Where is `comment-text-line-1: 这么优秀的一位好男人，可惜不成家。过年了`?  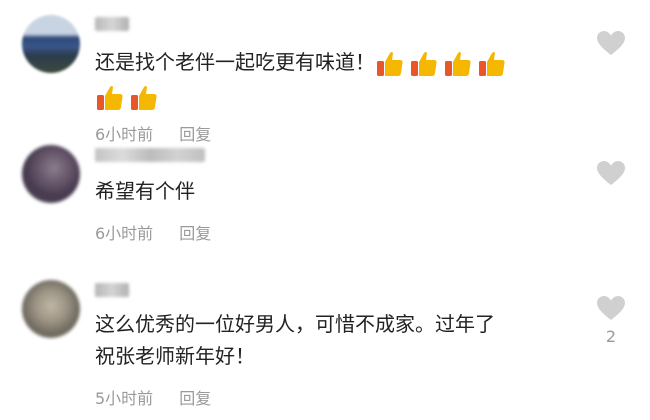 comment-text-line-1: 这么优秀的一位好男人，可惜不成家。过年了 is located at coordinates (295, 324).